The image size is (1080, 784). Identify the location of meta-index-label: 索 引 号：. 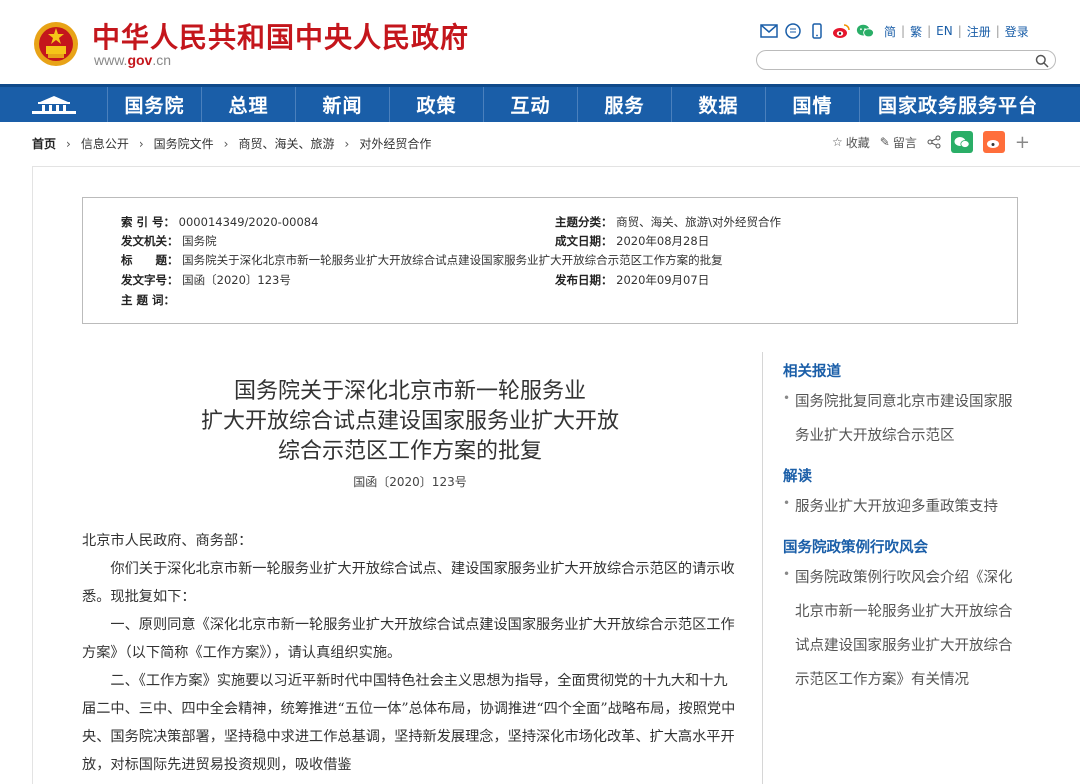
(148, 222).